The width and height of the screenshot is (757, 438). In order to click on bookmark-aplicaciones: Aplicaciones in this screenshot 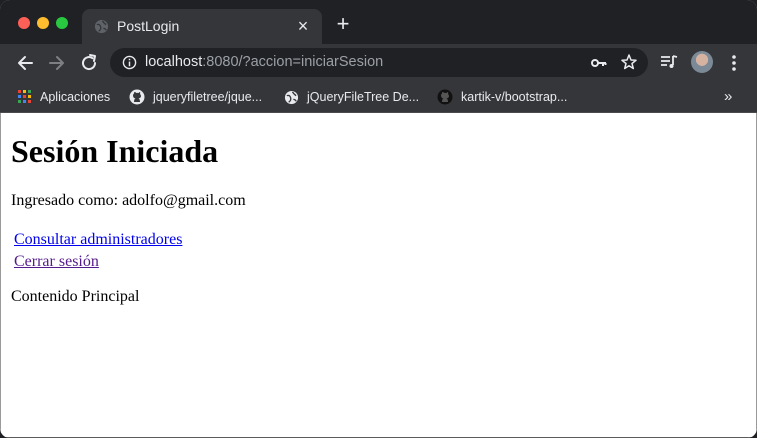, I will do `click(64, 97)`.